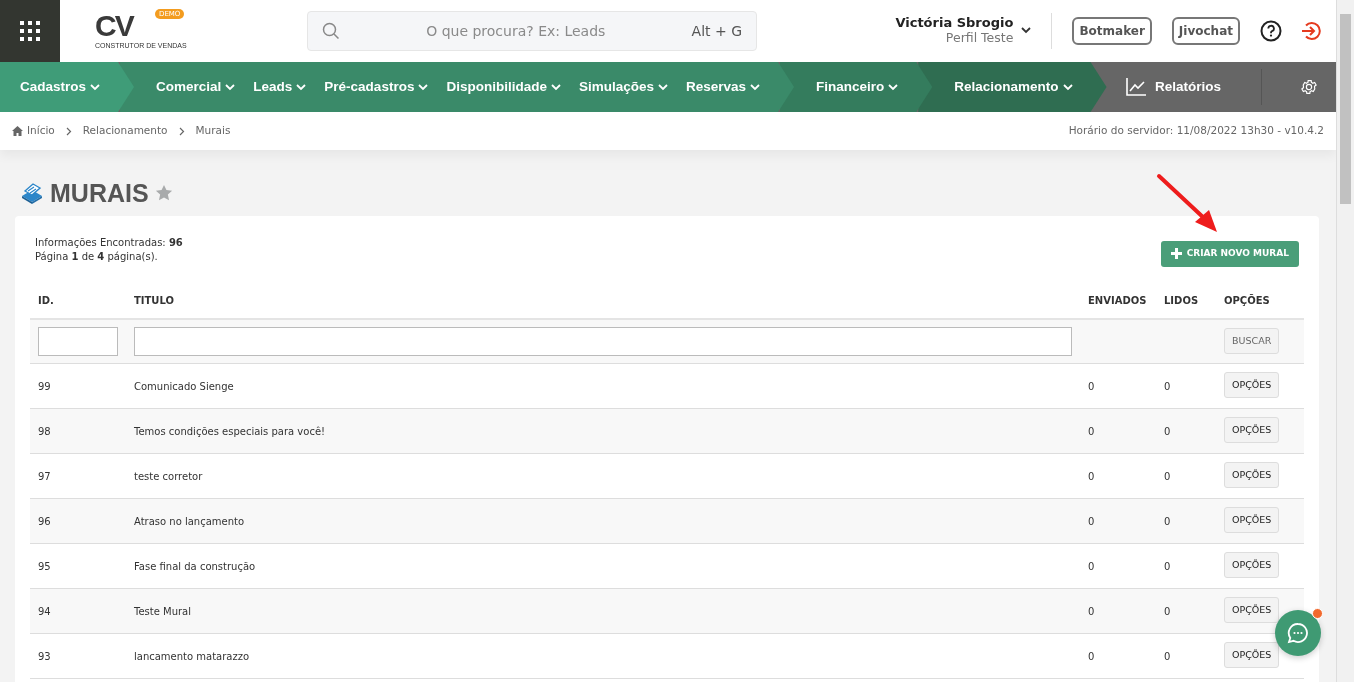  What do you see at coordinates (32, 193) in the screenshot?
I see `stacked-papers-icon` at bounding box center [32, 193].